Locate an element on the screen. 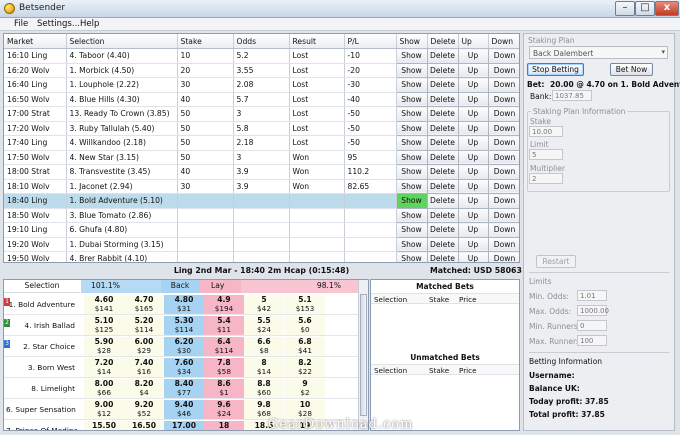 The height and width of the screenshot is (435, 680). minimize-button: – is located at coordinates (625, 8).